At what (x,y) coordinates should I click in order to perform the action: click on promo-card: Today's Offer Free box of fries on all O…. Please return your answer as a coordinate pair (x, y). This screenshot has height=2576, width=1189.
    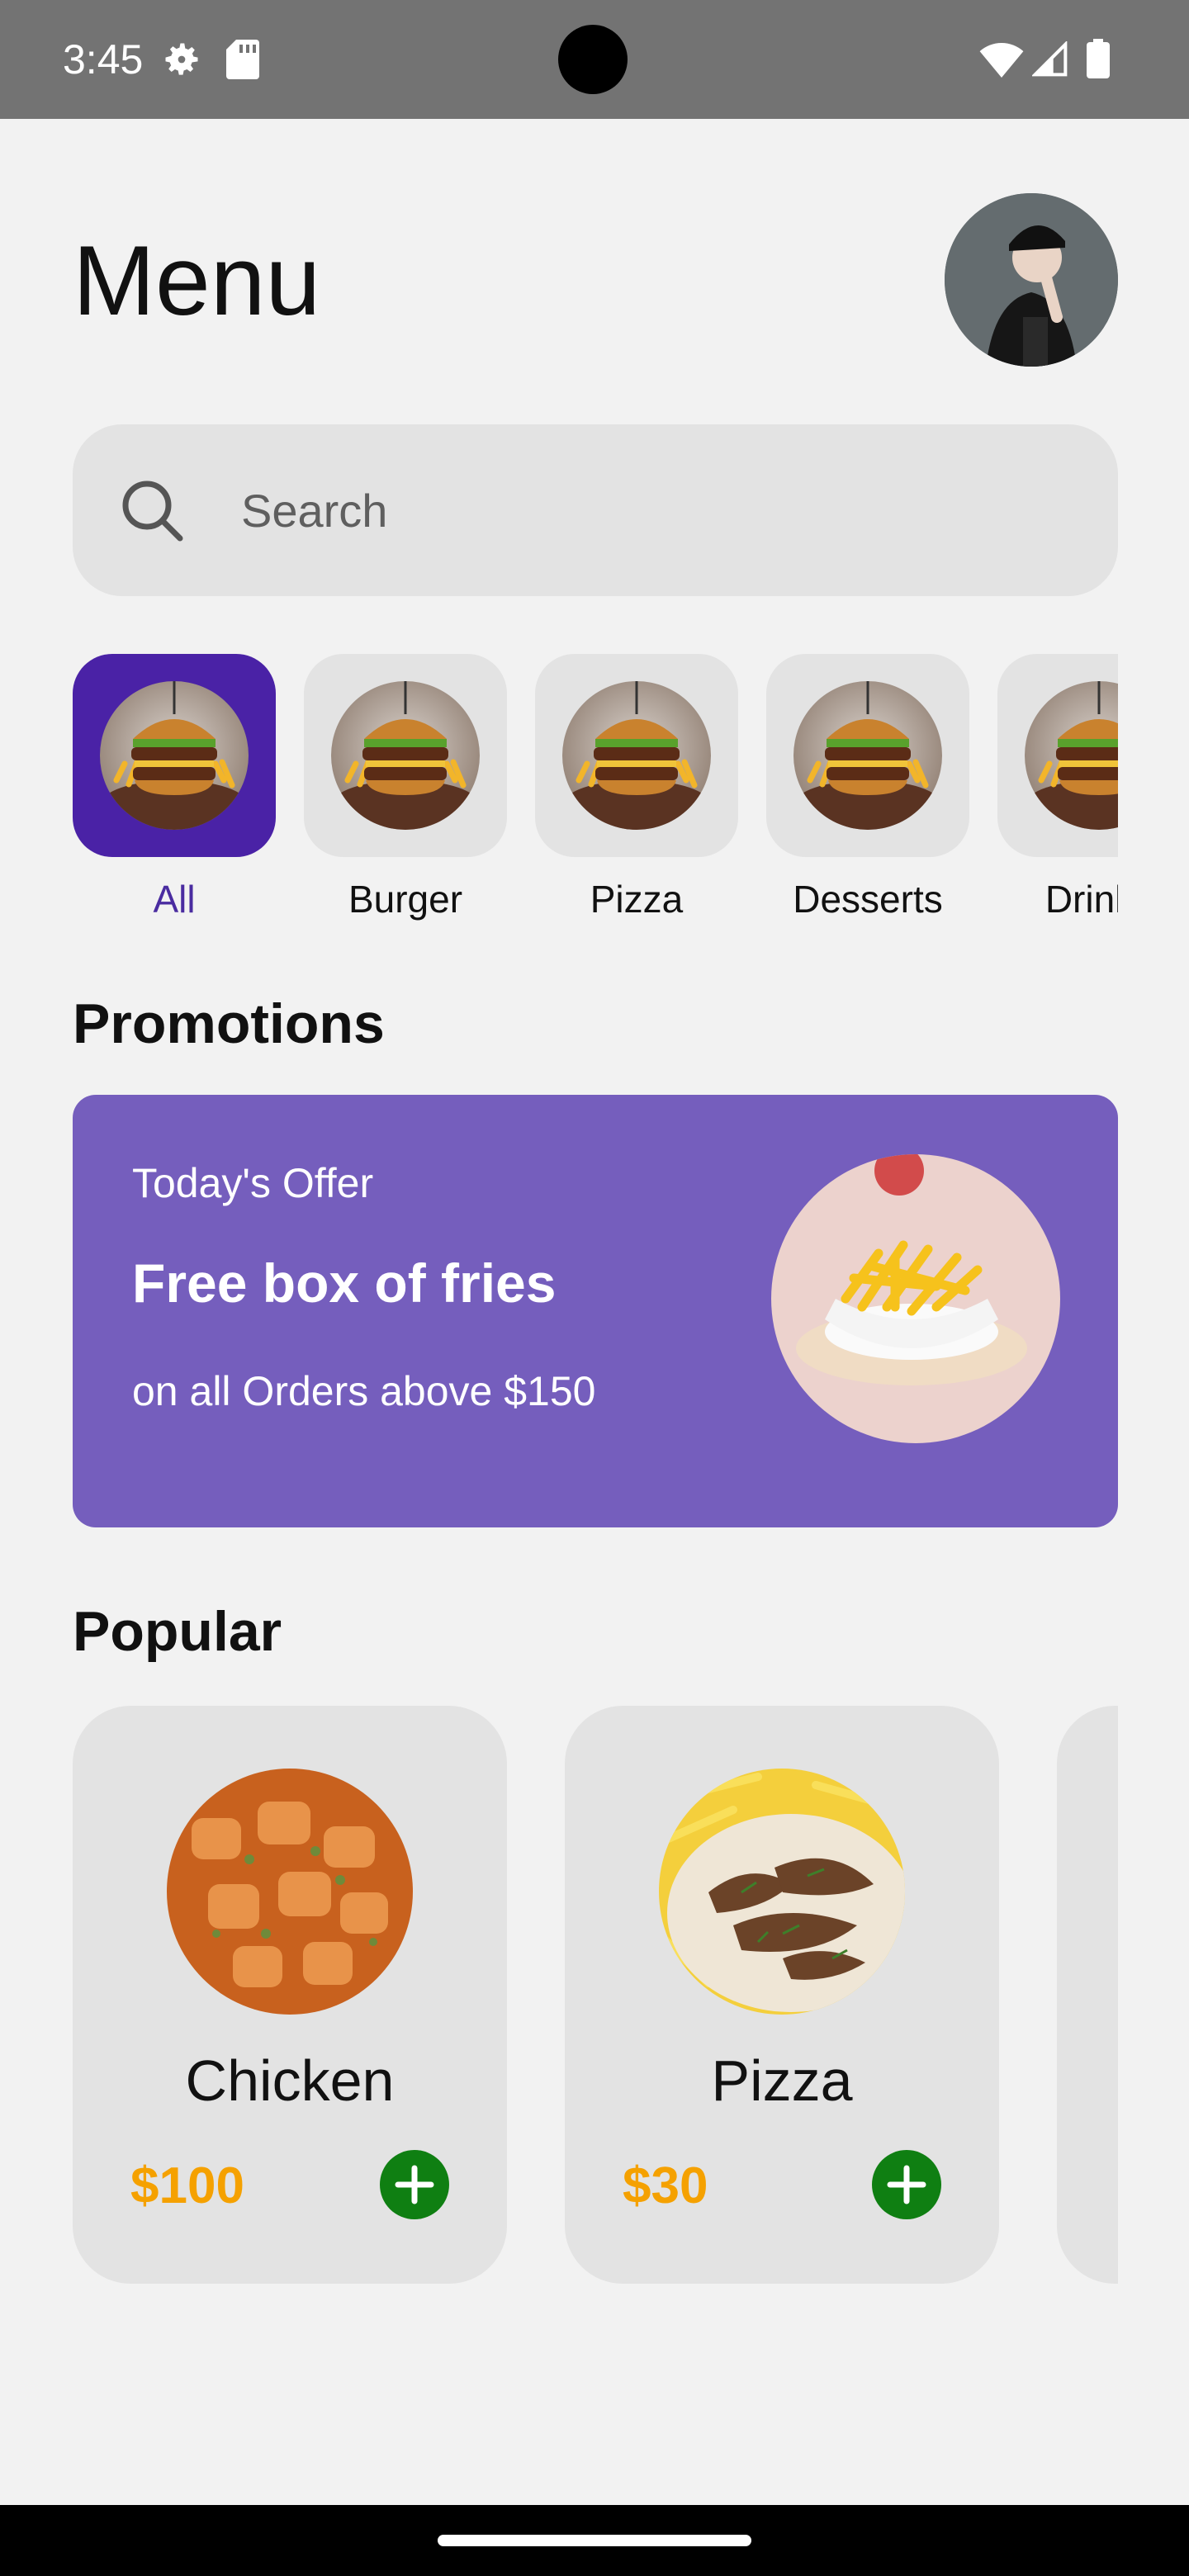
    Looking at the image, I should click on (595, 1311).